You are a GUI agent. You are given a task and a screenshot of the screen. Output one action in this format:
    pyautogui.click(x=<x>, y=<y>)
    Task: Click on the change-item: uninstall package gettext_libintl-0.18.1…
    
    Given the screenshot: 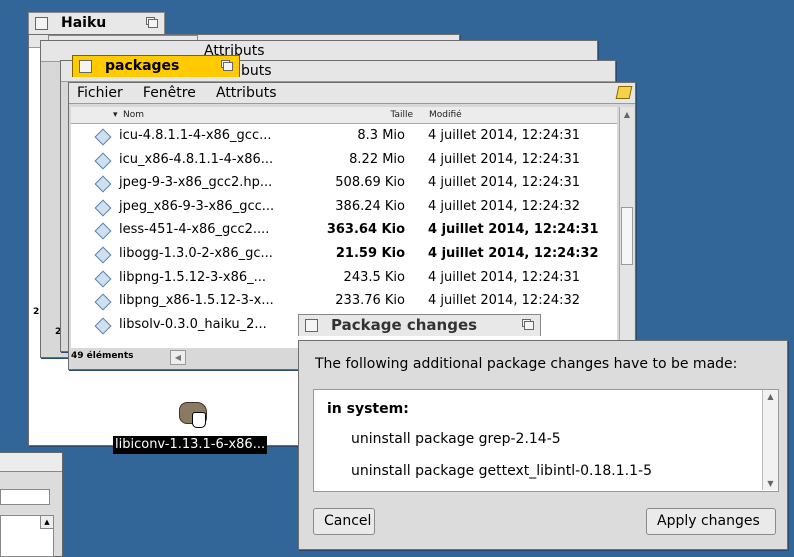 What is the action you would take?
    pyautogui.click(x=501, y=471)
    